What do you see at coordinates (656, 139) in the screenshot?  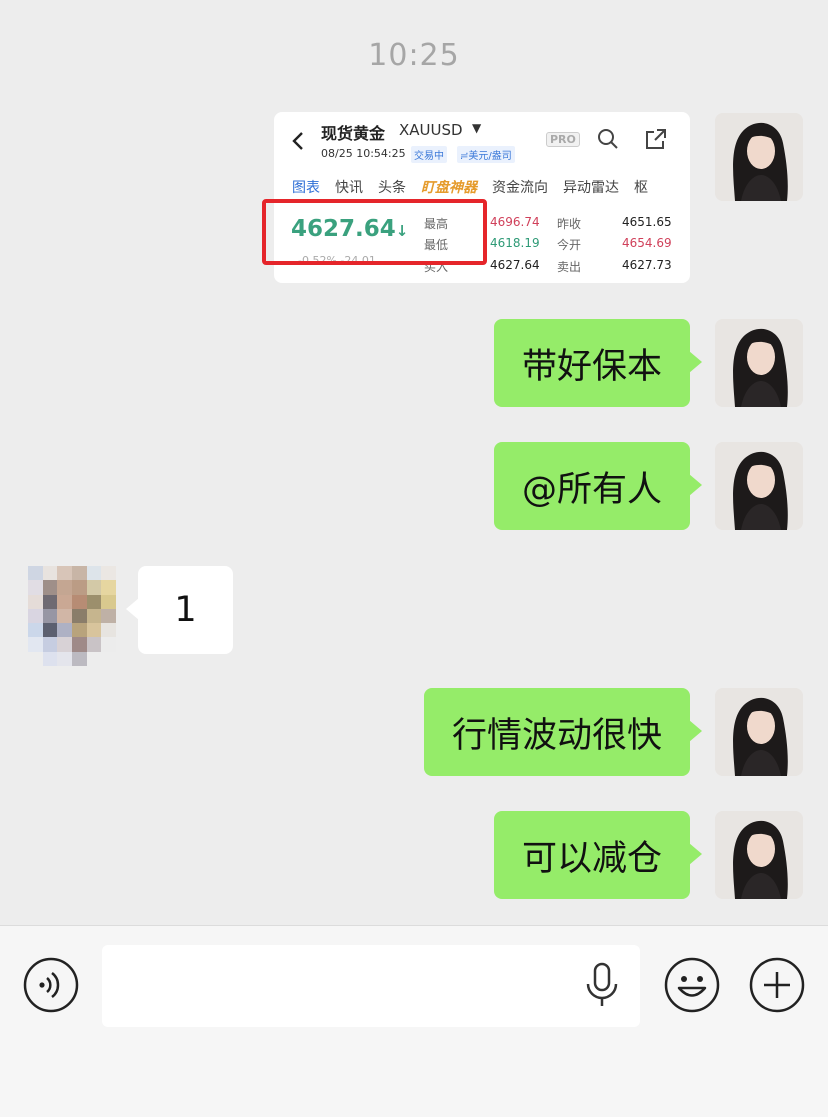 I see `share-icon` at bounding box center [656, 139].